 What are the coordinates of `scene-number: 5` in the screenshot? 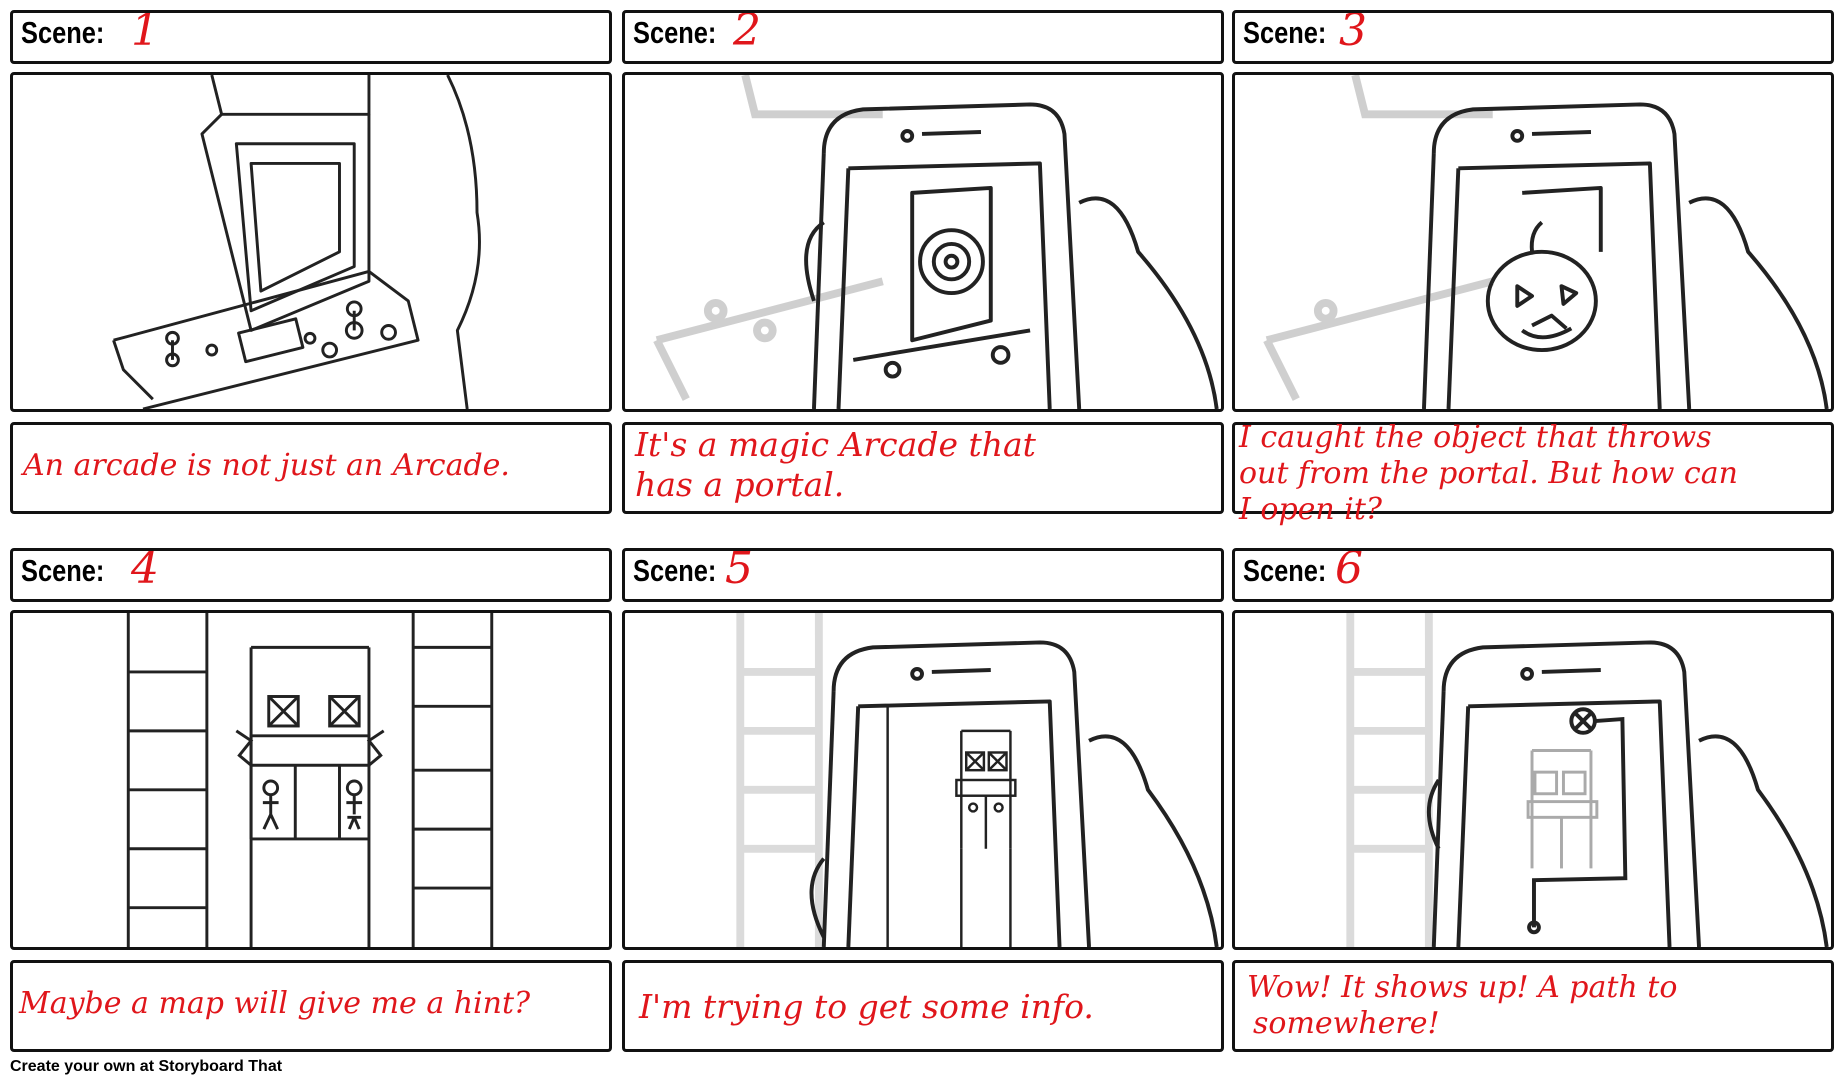 It's located at (739, 571).